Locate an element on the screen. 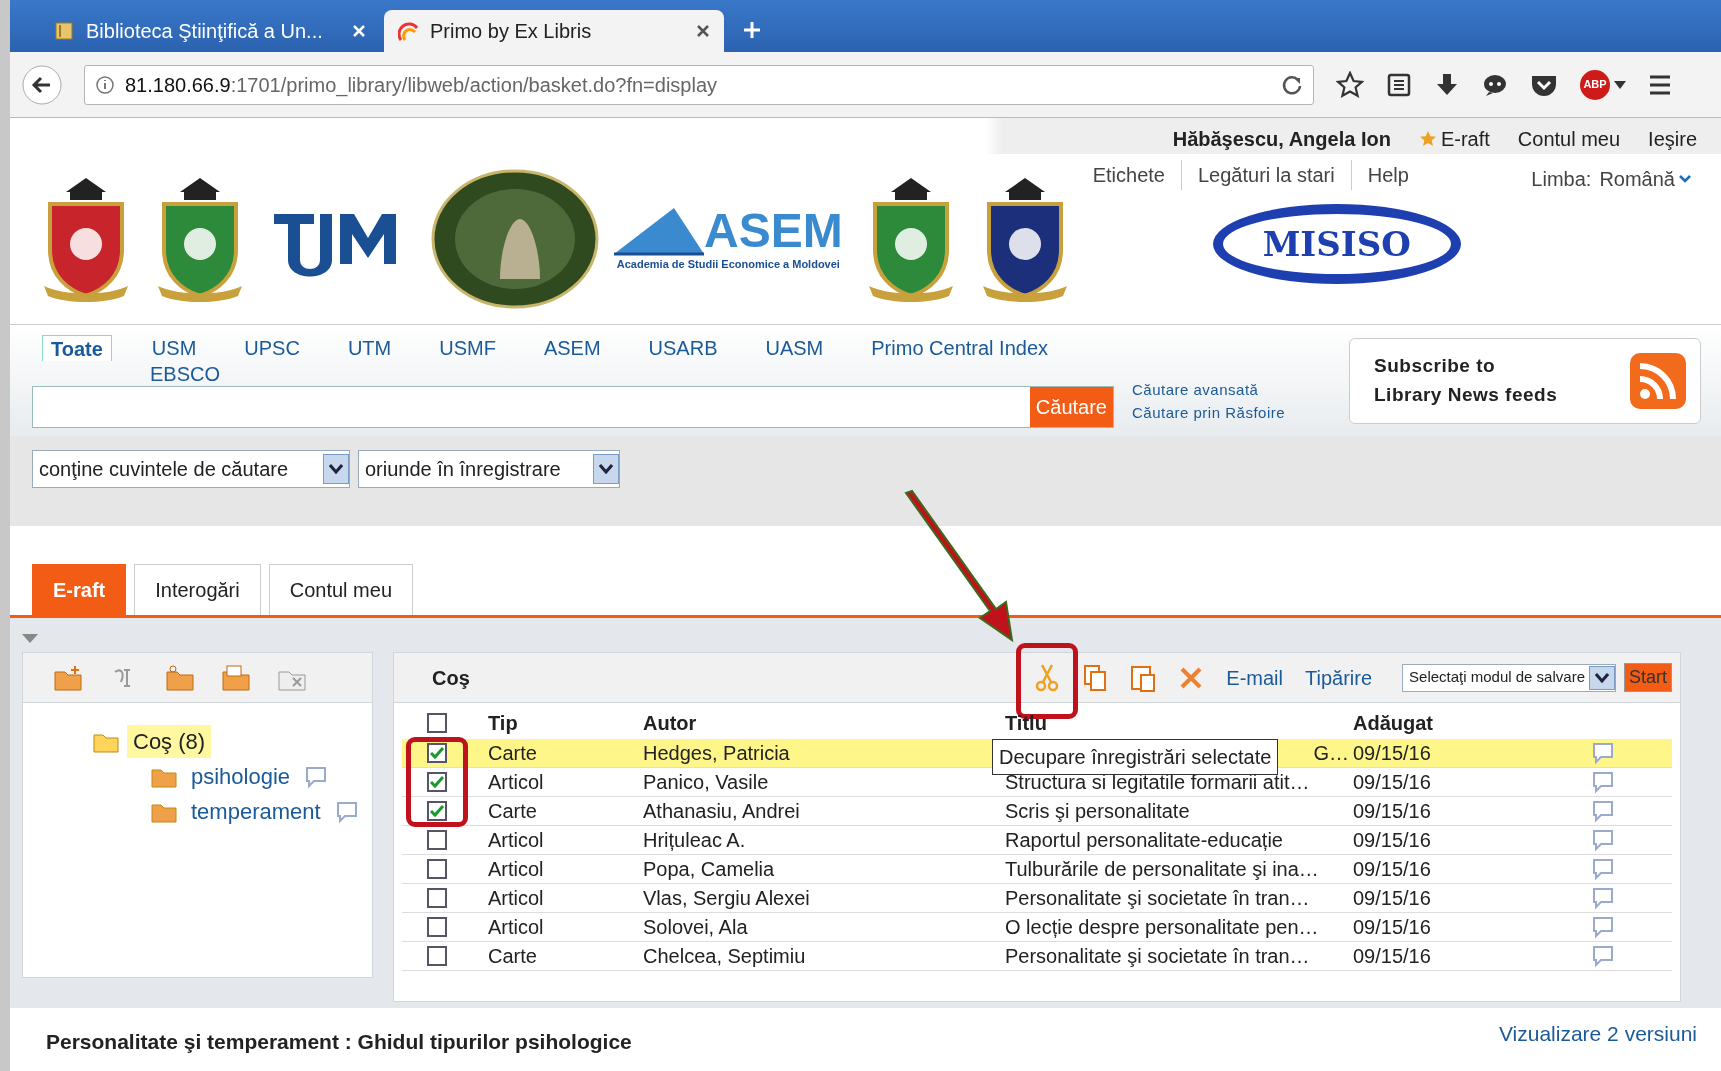 The image size is (1721, 1071). table-row: Articol Vlas, Sergiu Alexei Personalitate şi societate în tran… 09/15/16 is located at coordinates (1037, 898).